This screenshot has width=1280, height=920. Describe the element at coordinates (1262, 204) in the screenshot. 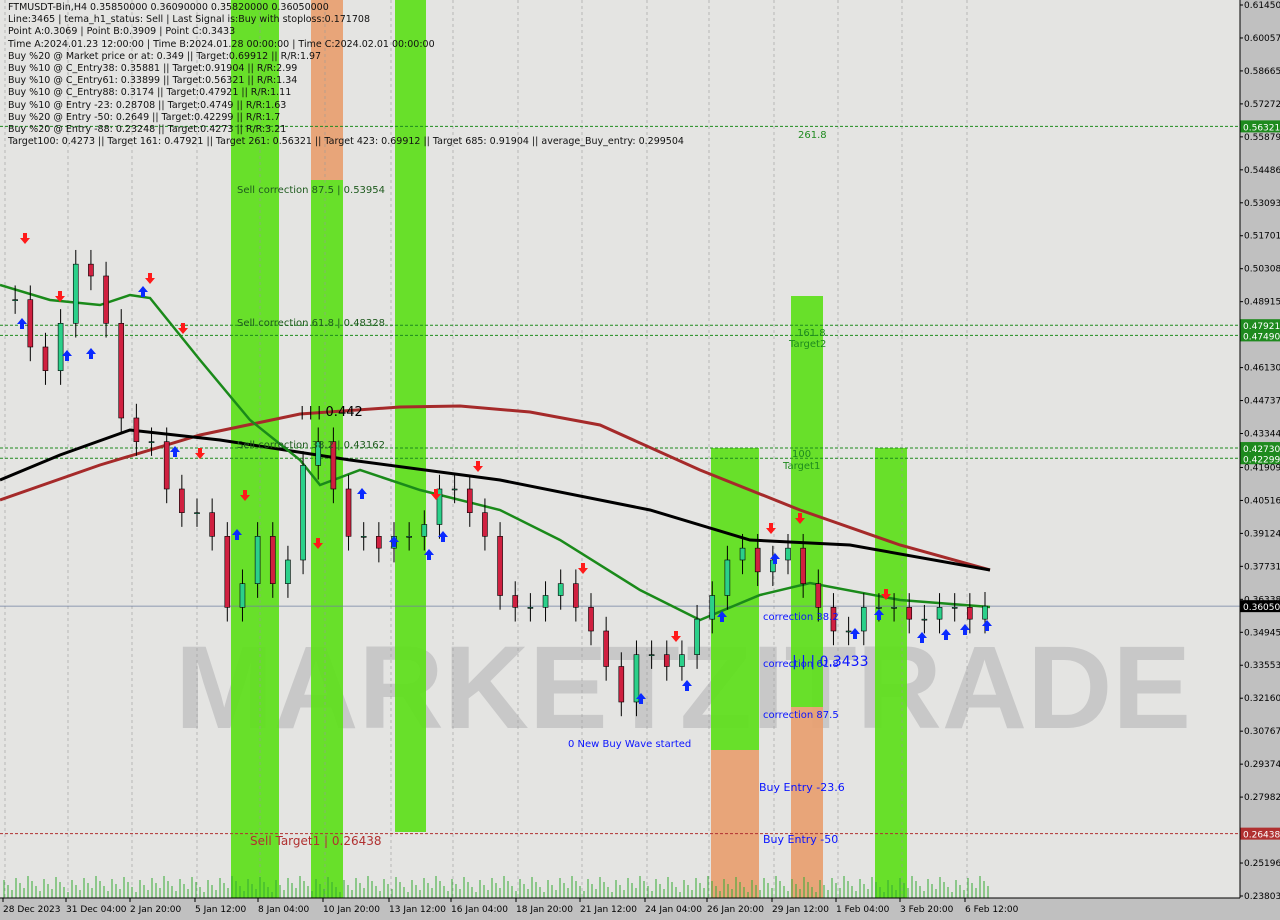

I see `price-tick-label: 0.53093` at that location.